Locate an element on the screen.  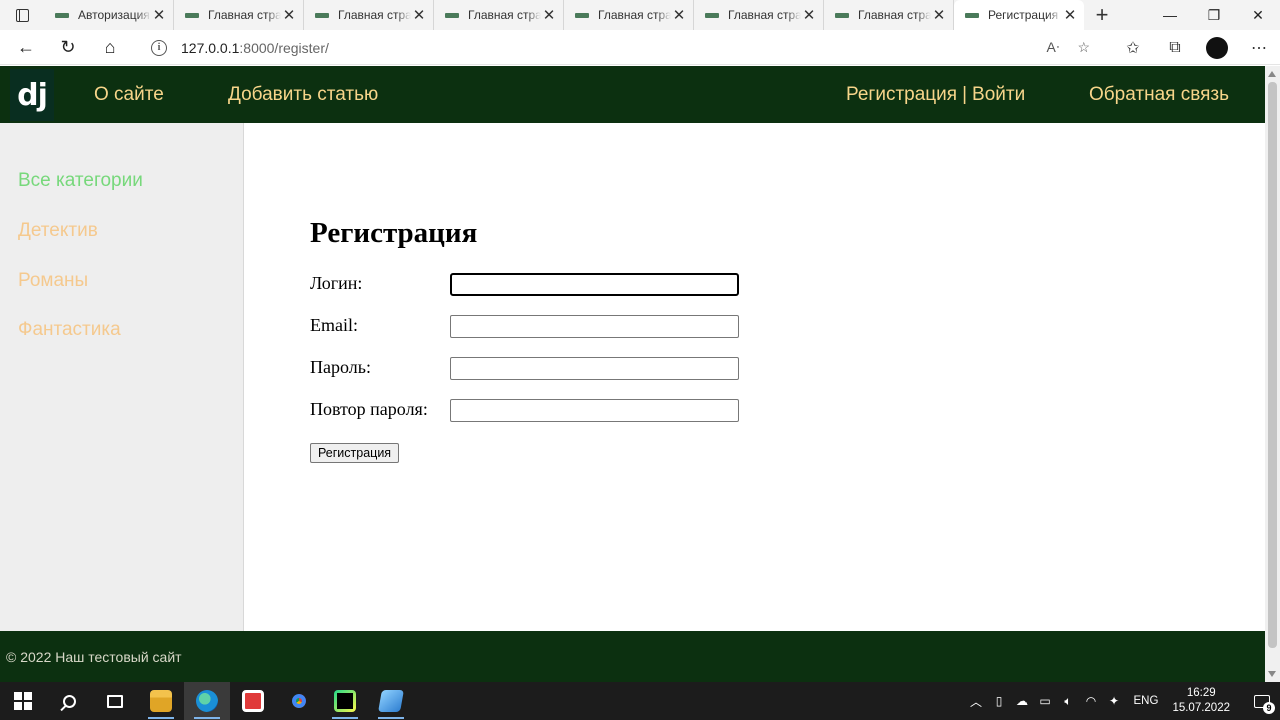
taskbar-gift-app is located at coordinates (253, 701).